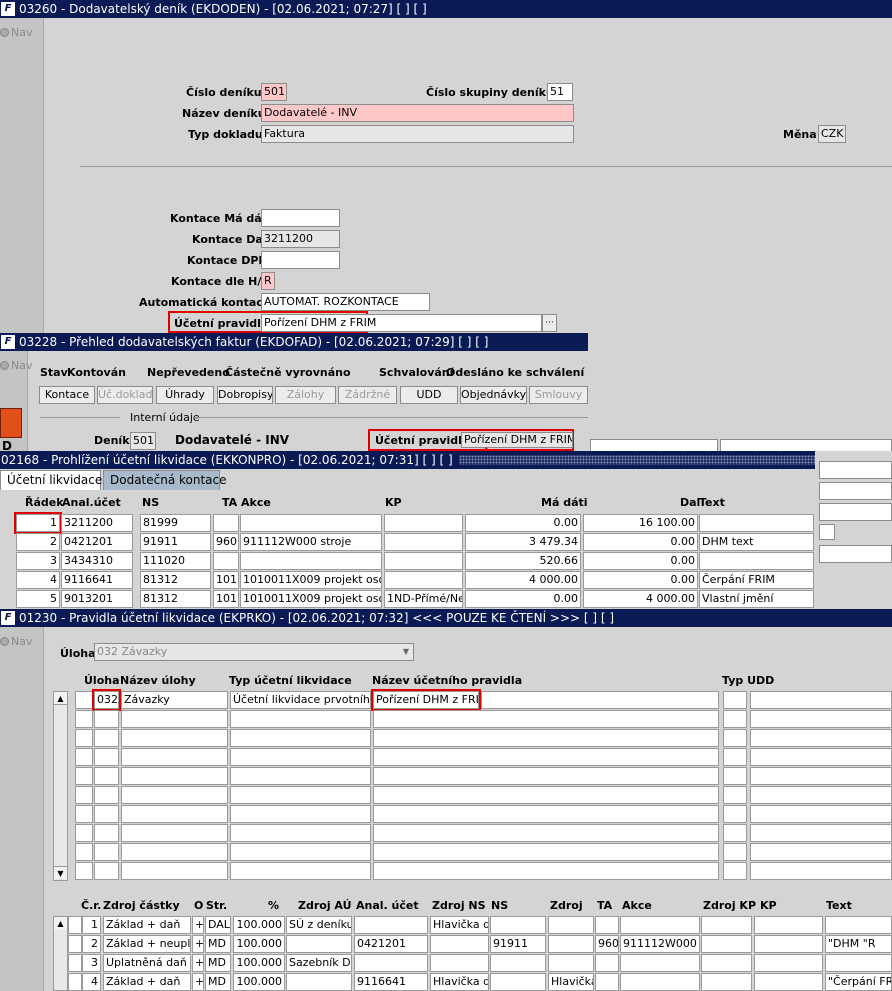 The height and width of the screenshot is (991, 892). What do you see at coordinates (401, 323) in the screenshot?
I see `field-ucetni-pravidlo: Pořízení DHM z FRIM` at bounding box center [401, 323].